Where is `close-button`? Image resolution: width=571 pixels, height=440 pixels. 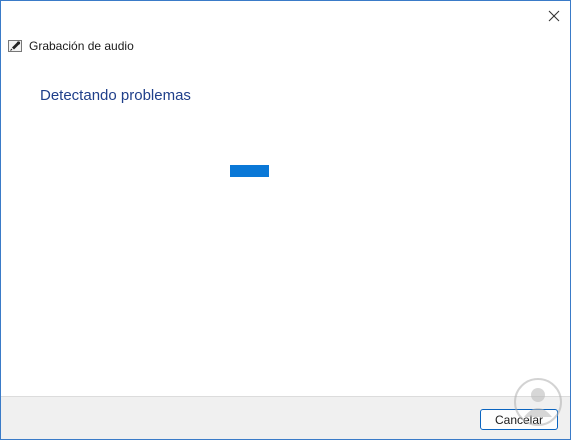
close-button is located at coordinates (553, 16).